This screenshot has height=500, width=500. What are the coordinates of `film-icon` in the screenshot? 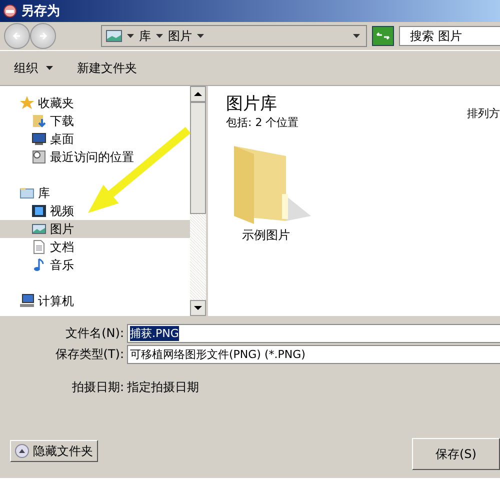 It's located at (39, 211).